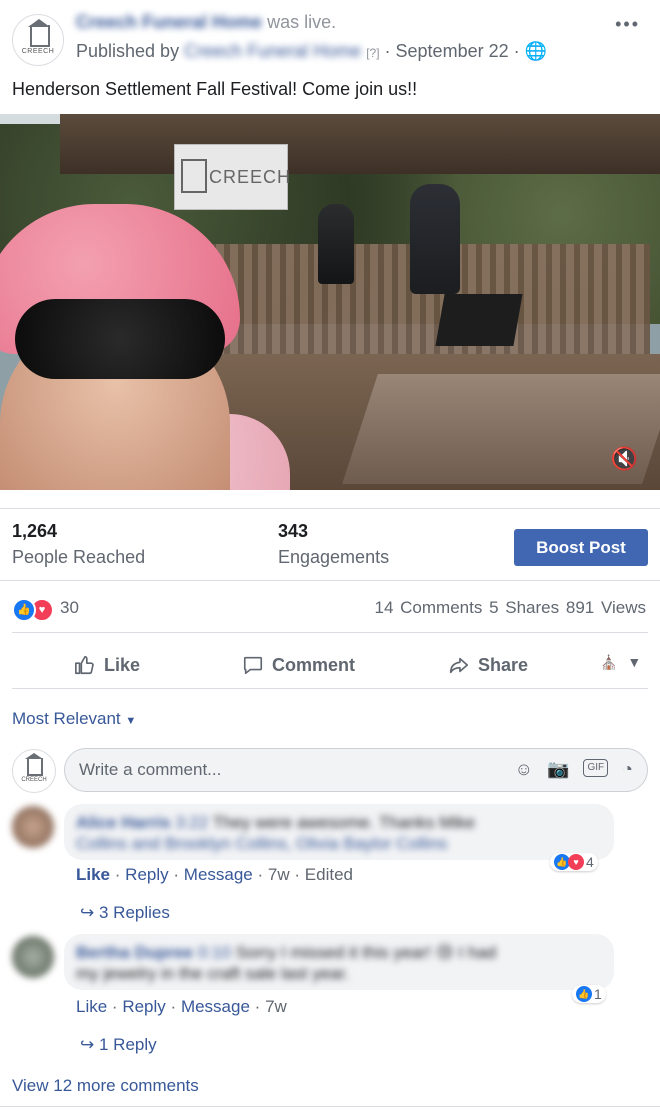  Describe the element at coordinates (134, 912) in the screenshot. I see `replies-label: 3 Replies` at that location.